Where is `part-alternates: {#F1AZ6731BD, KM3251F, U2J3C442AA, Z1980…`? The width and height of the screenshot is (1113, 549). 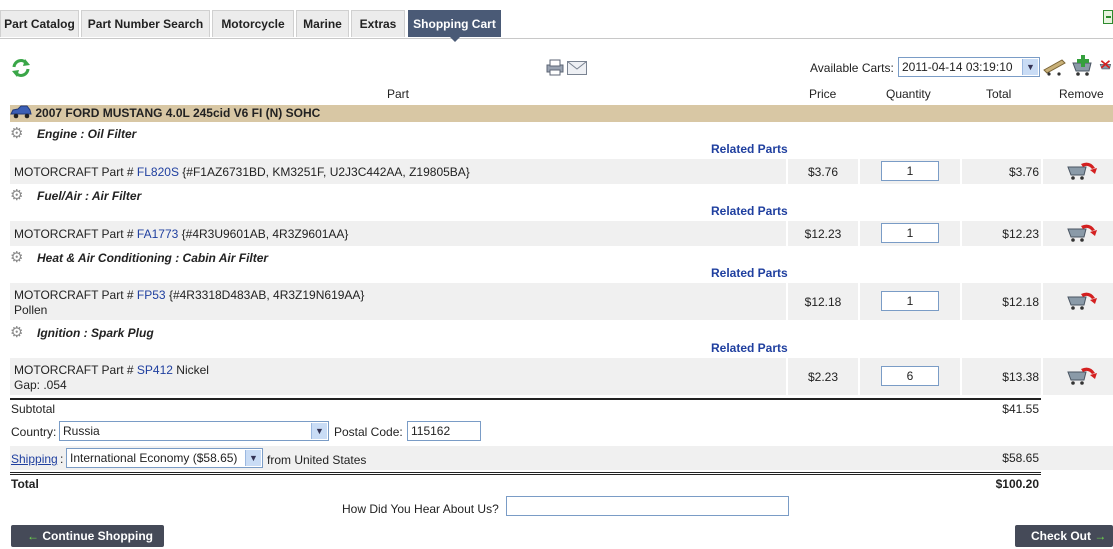
part-alternates: {#F1AZ6731BD, KM3251F, U2J3C442AA, Z1980… is located at coordinates (326, 172).